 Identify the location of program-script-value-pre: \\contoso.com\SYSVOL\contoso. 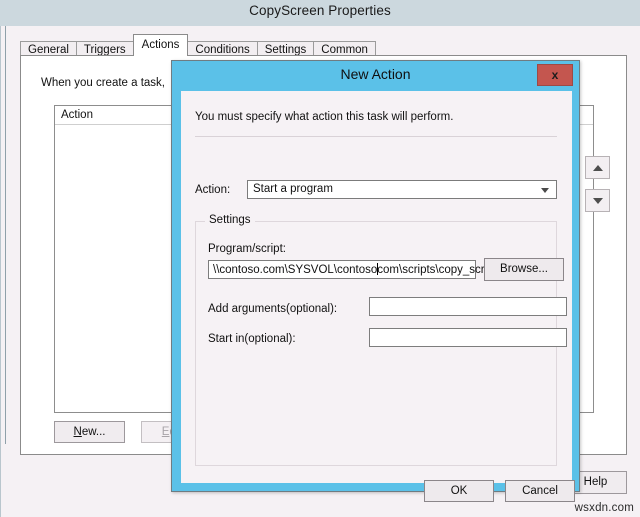
(295, 270).